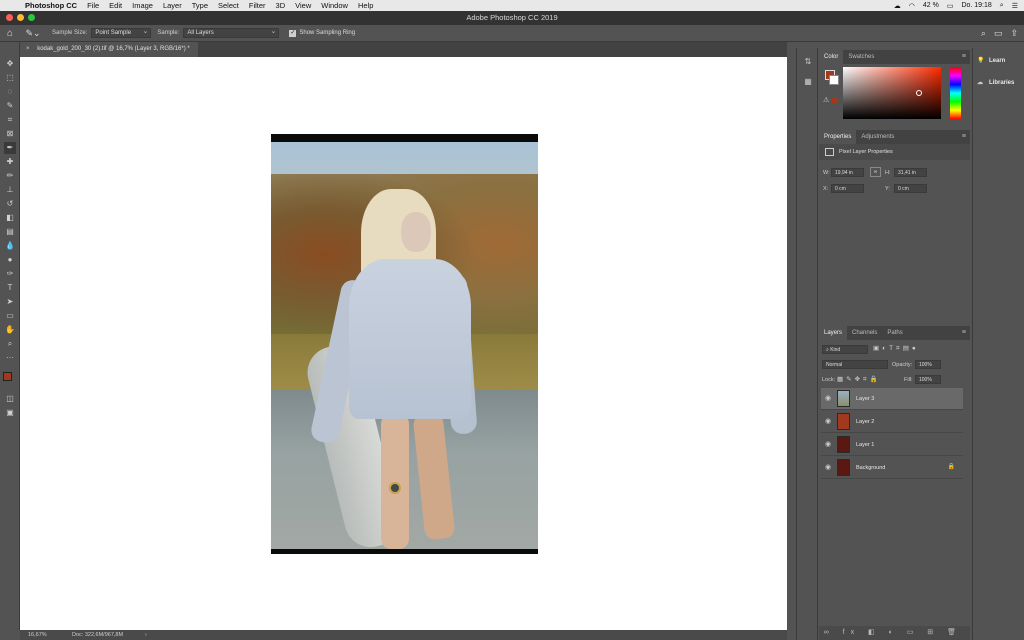  What do you see at coordinates (10, 148) in the screenshot?
I see `eyedropper-tool-icon: ✒` at bounding box center [10, 148].